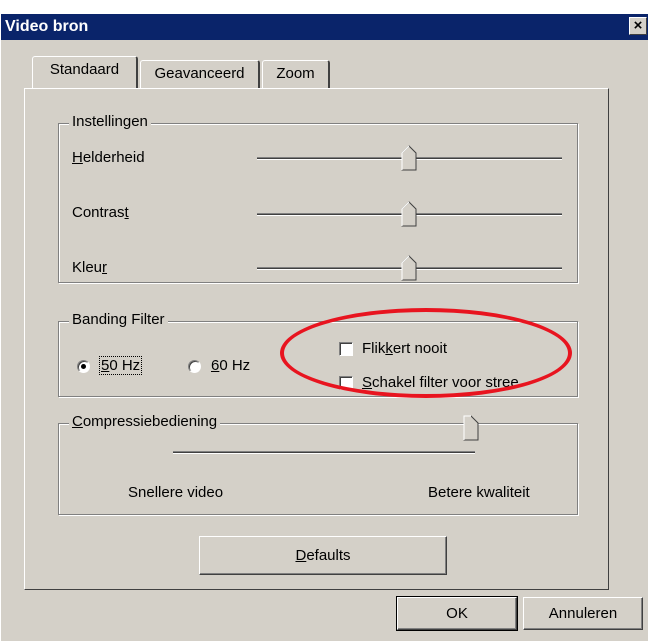  I want to click on kleur-label: Kleur, so click(90, 267).